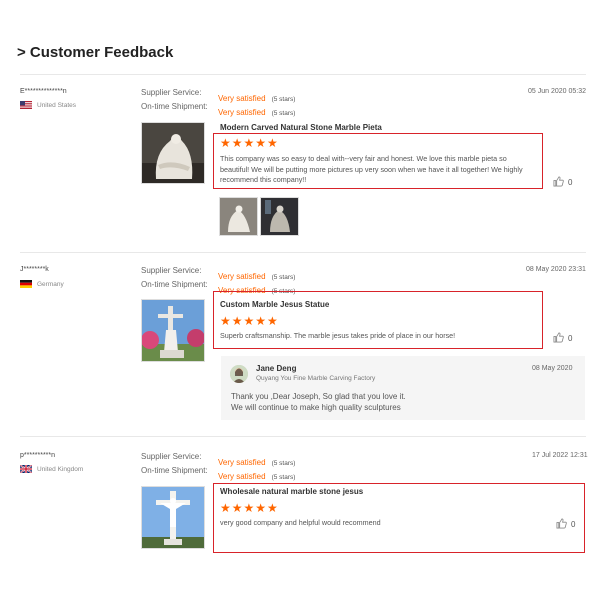  I want to click on review-date: 08 May 2020 23:31, so click(556, 269).